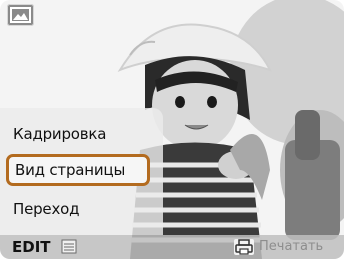  Describe the element at coordinates (59, 134) in the screenshot. I see `menu-item-crop: Кадрировка` at that location.